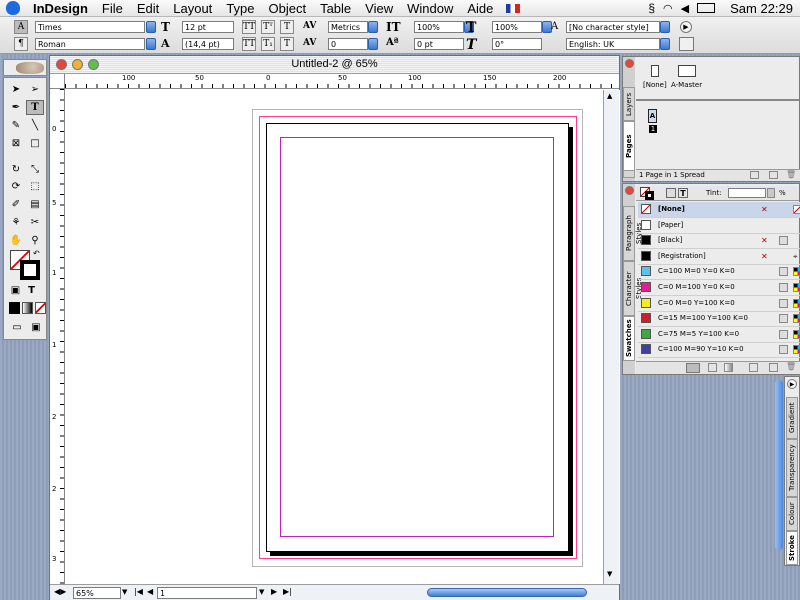  Describe the element at coordinates (719, 226) in the screenshot. I see `swatch-row: [Paper]` at that location.